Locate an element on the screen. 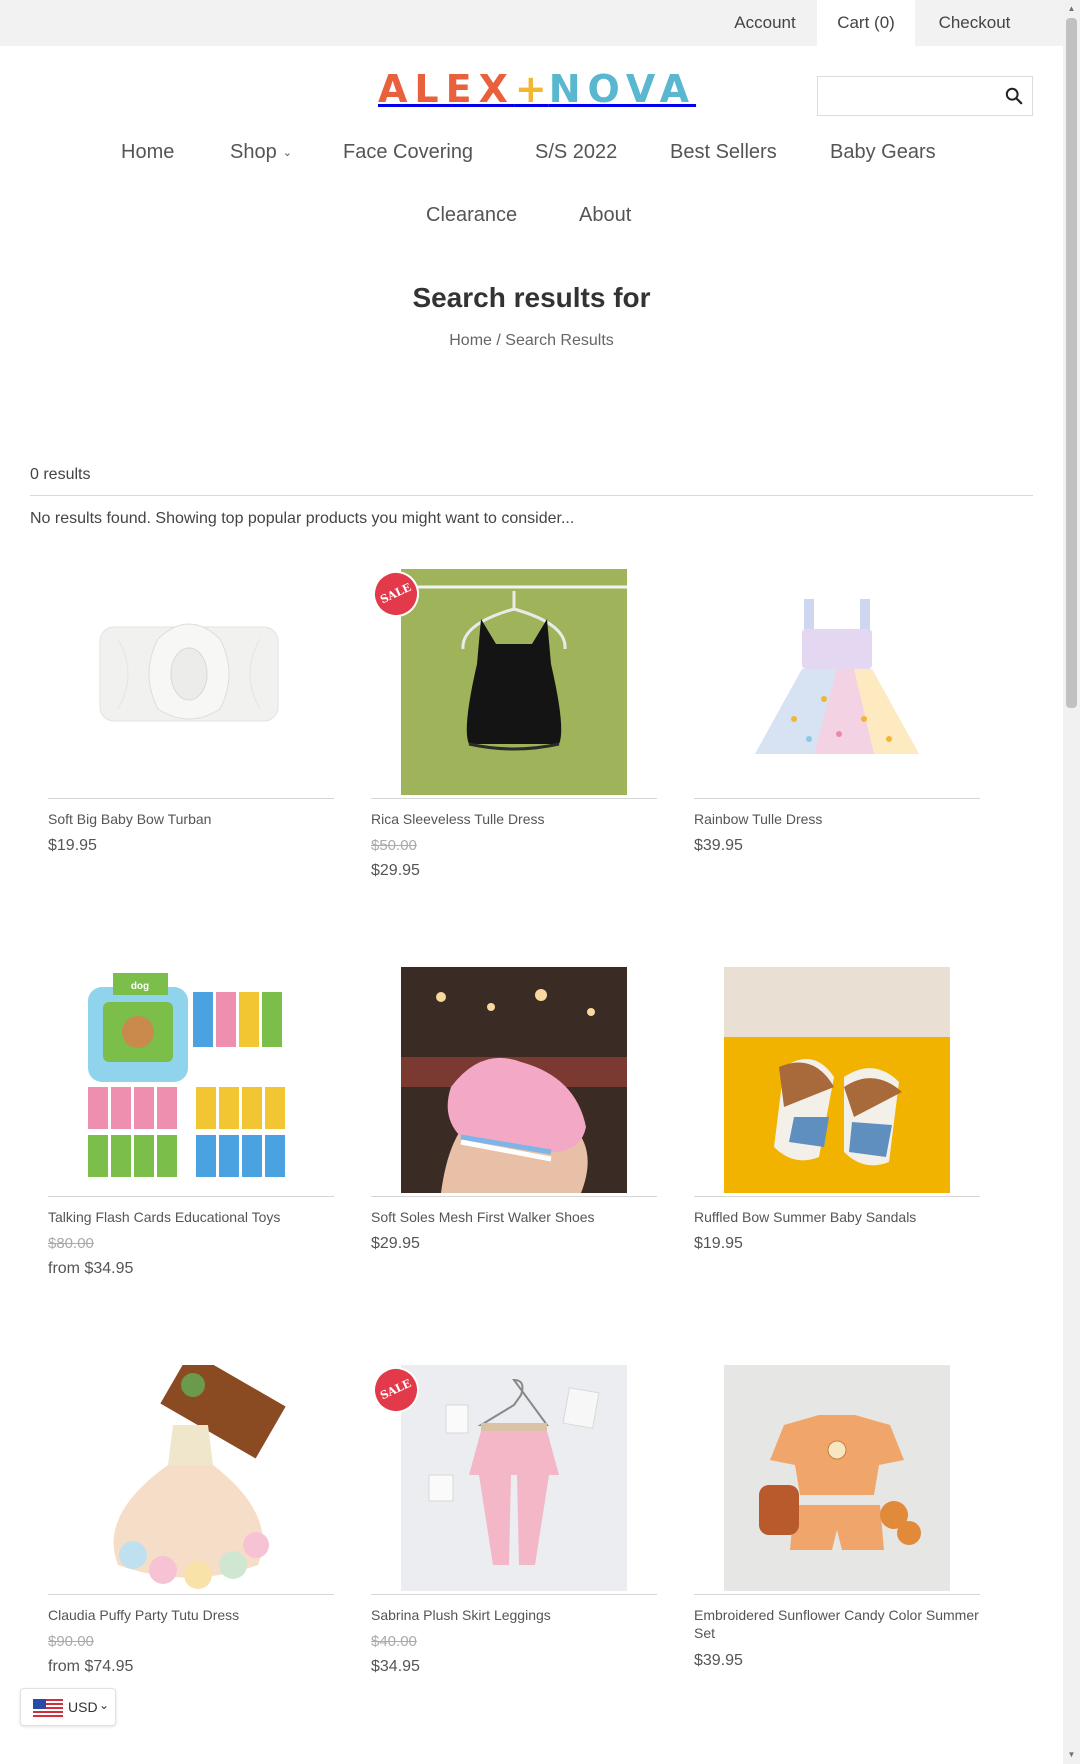  product-name: Sabrina Plush Skirt Leggings is located at coordinates (514, 1615).